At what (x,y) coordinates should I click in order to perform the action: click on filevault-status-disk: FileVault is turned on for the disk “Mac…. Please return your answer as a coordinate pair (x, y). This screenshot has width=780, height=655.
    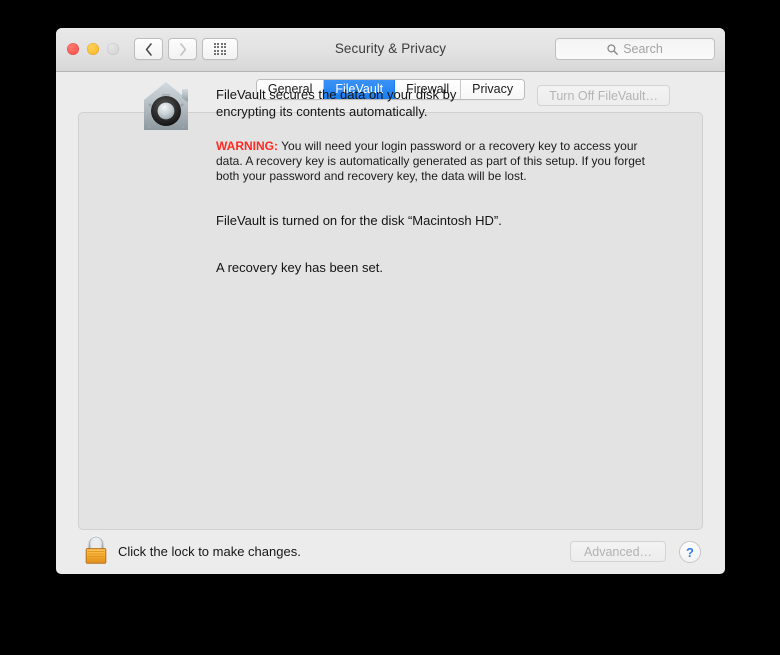
    Looking at the image, I should click on (359, 220).